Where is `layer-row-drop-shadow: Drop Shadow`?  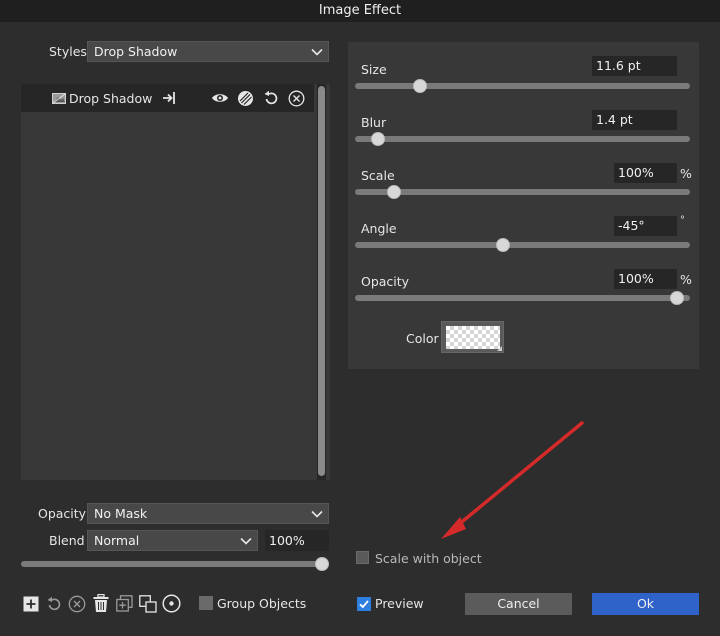 layer-row-drop-shadow: Drop Shadow is located at coordinates (167, 98).